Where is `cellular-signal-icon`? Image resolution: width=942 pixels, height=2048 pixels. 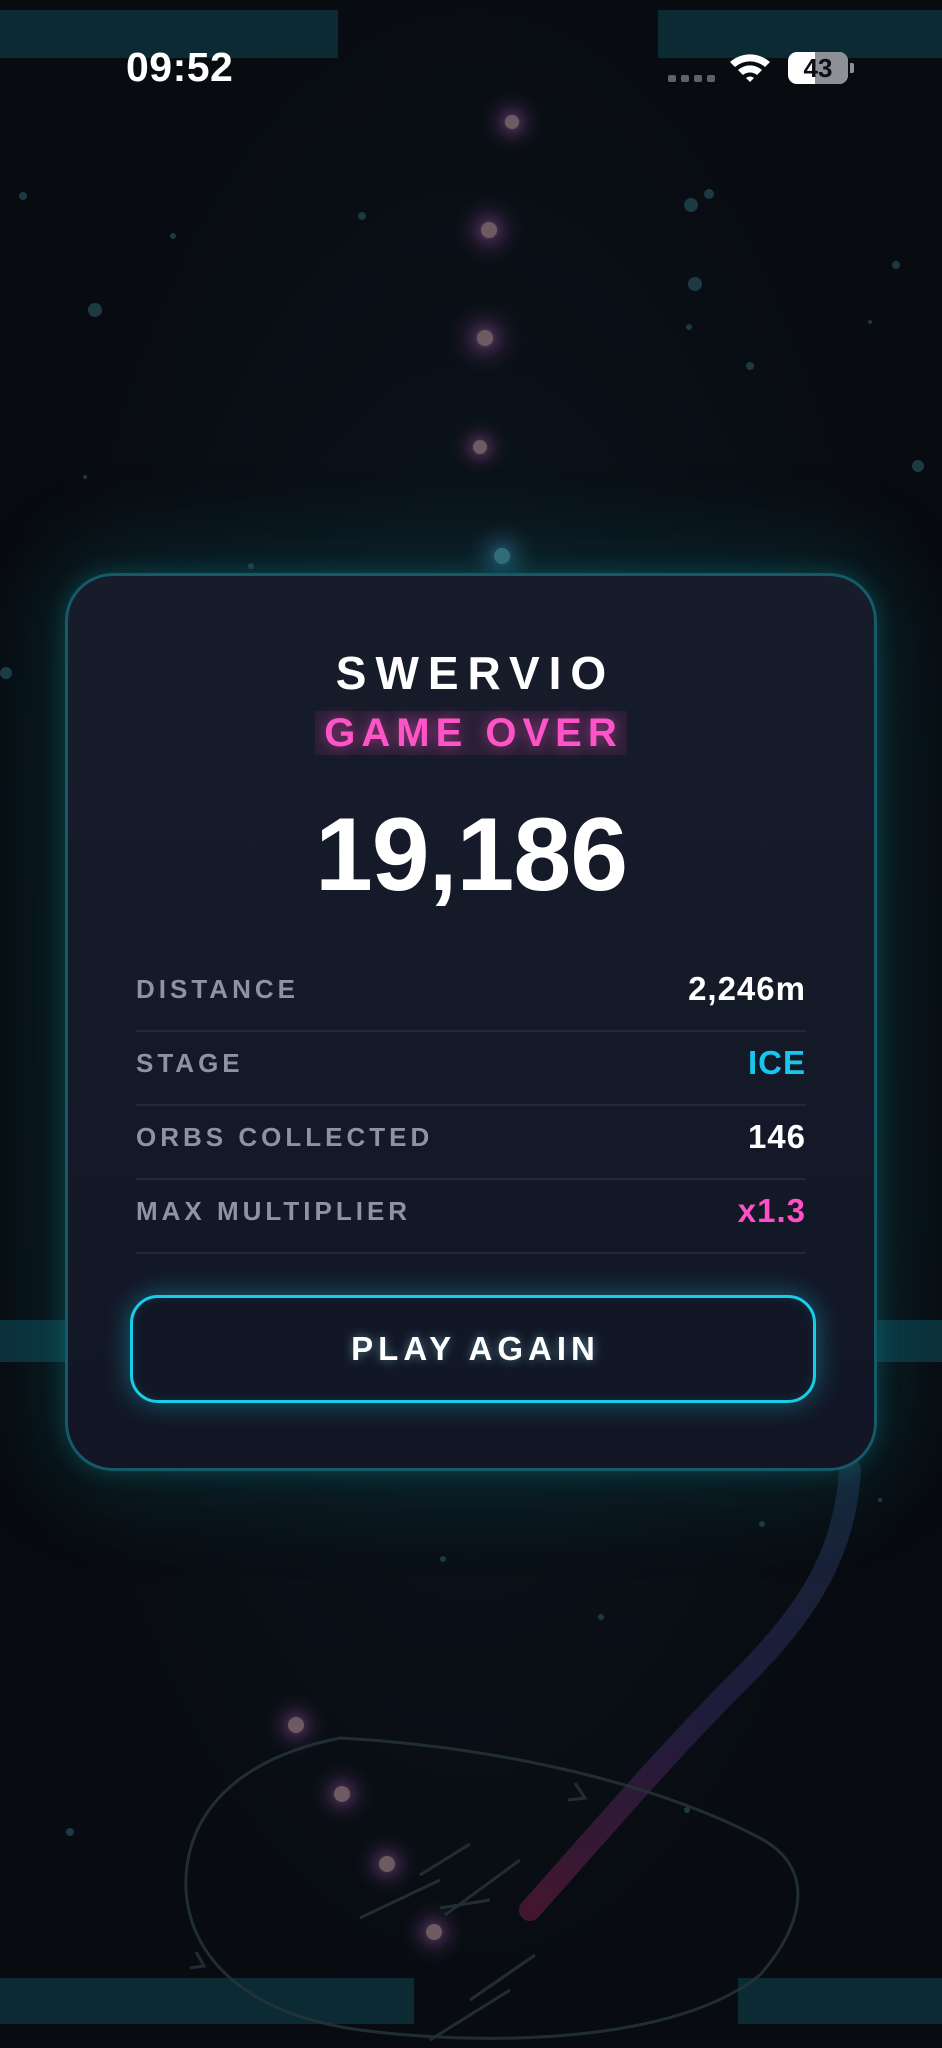 cellular-signal-icon is located at coordinates (692, 78).